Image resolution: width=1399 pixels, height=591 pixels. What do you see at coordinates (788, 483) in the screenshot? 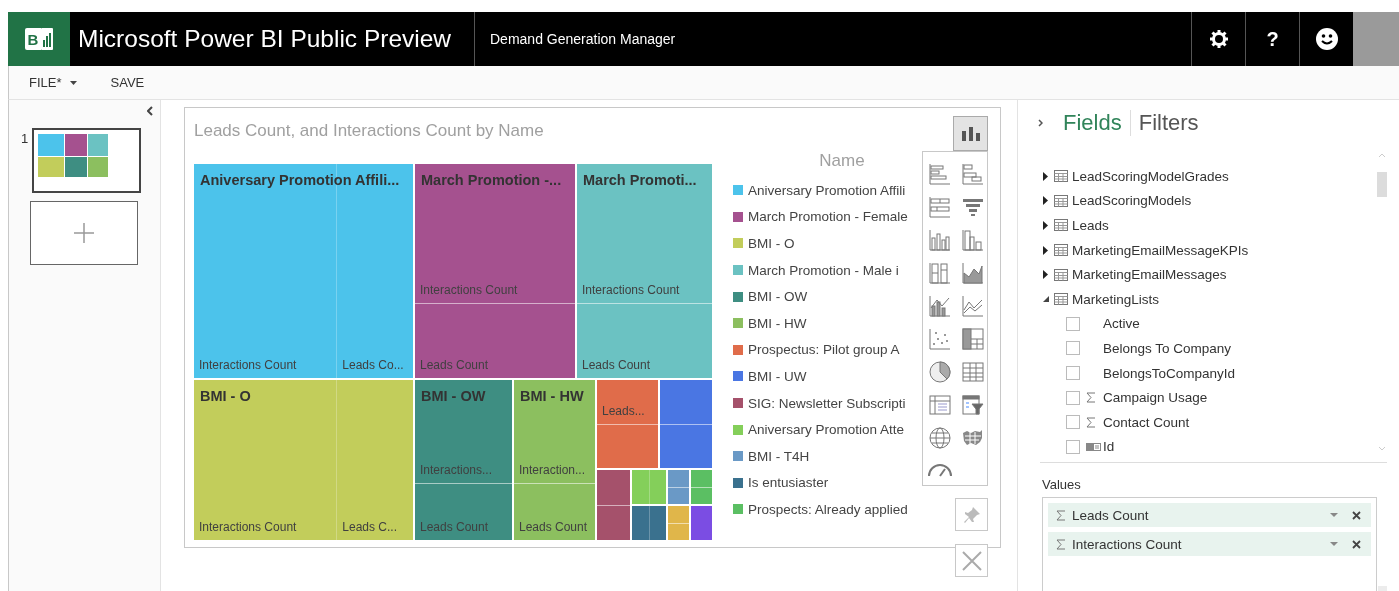
I see `legend-label: Is entusiaster` at bounding box center [788, 483].